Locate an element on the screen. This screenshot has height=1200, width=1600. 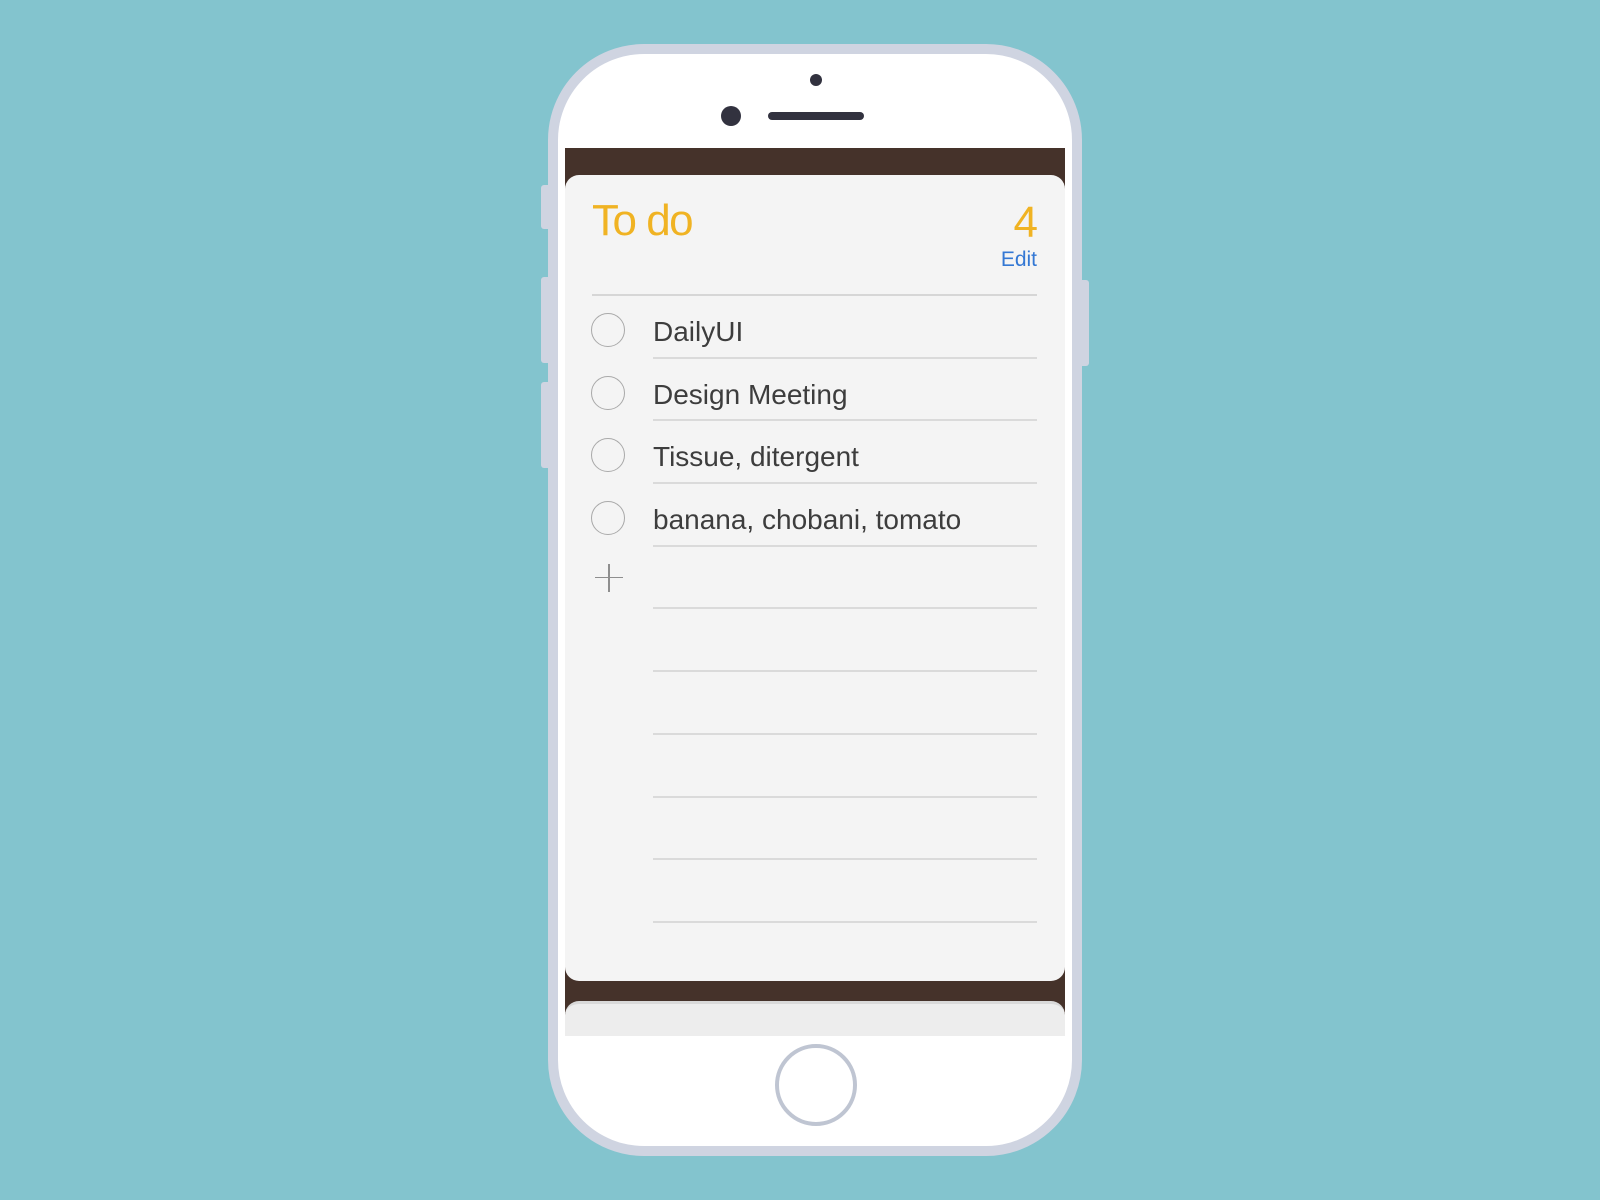
task-label: banana, chobani, tomato is located at coordinates (807, 520).